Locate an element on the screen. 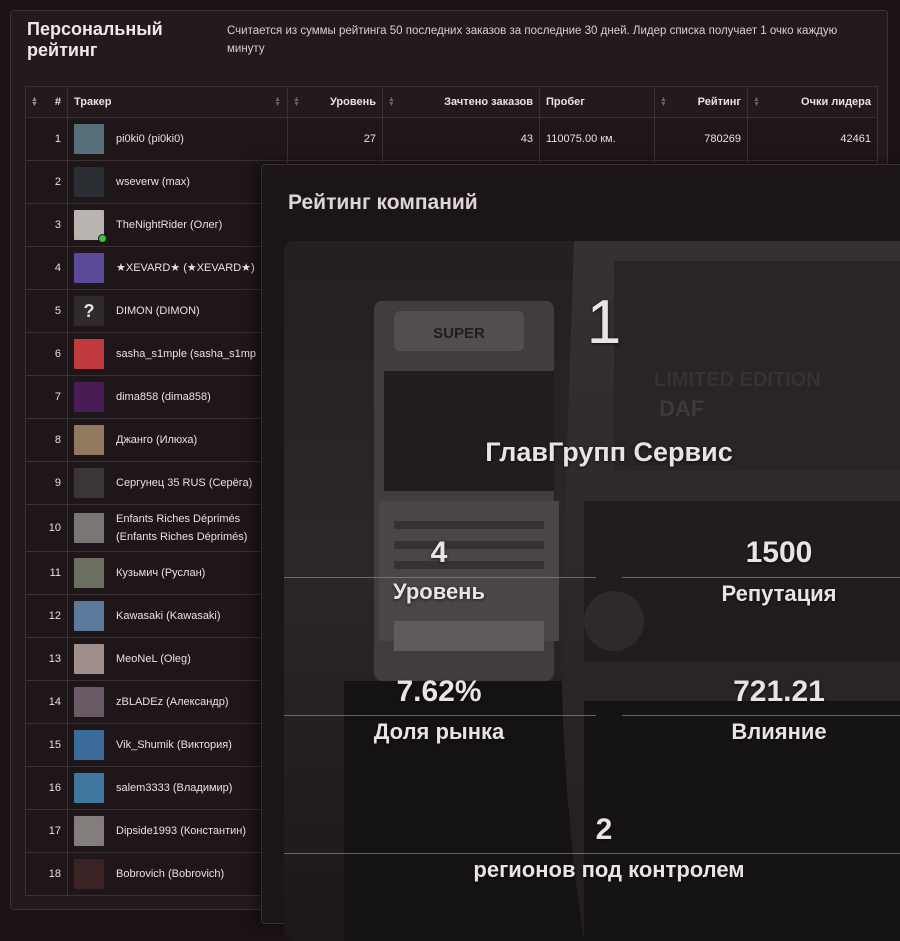 The height and width of the screenshot is (941, 900). regions-label: регионов под контролем is located at coordinates (609, 869).